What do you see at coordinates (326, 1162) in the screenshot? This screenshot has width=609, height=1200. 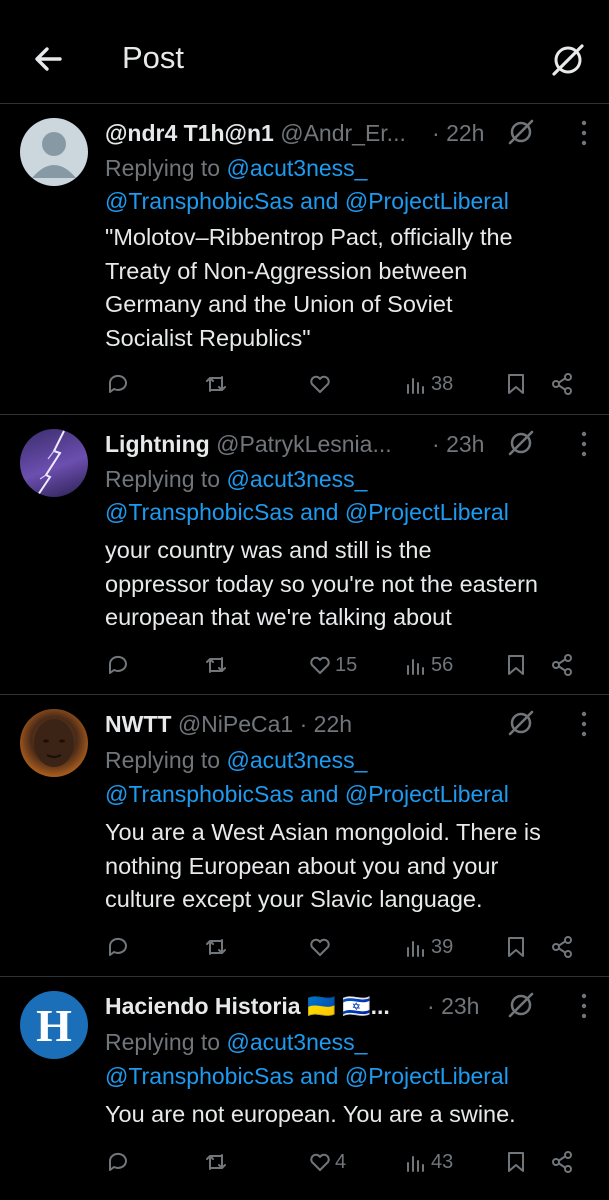 I see `like-button: 4` at bounding box center [326, 1162].